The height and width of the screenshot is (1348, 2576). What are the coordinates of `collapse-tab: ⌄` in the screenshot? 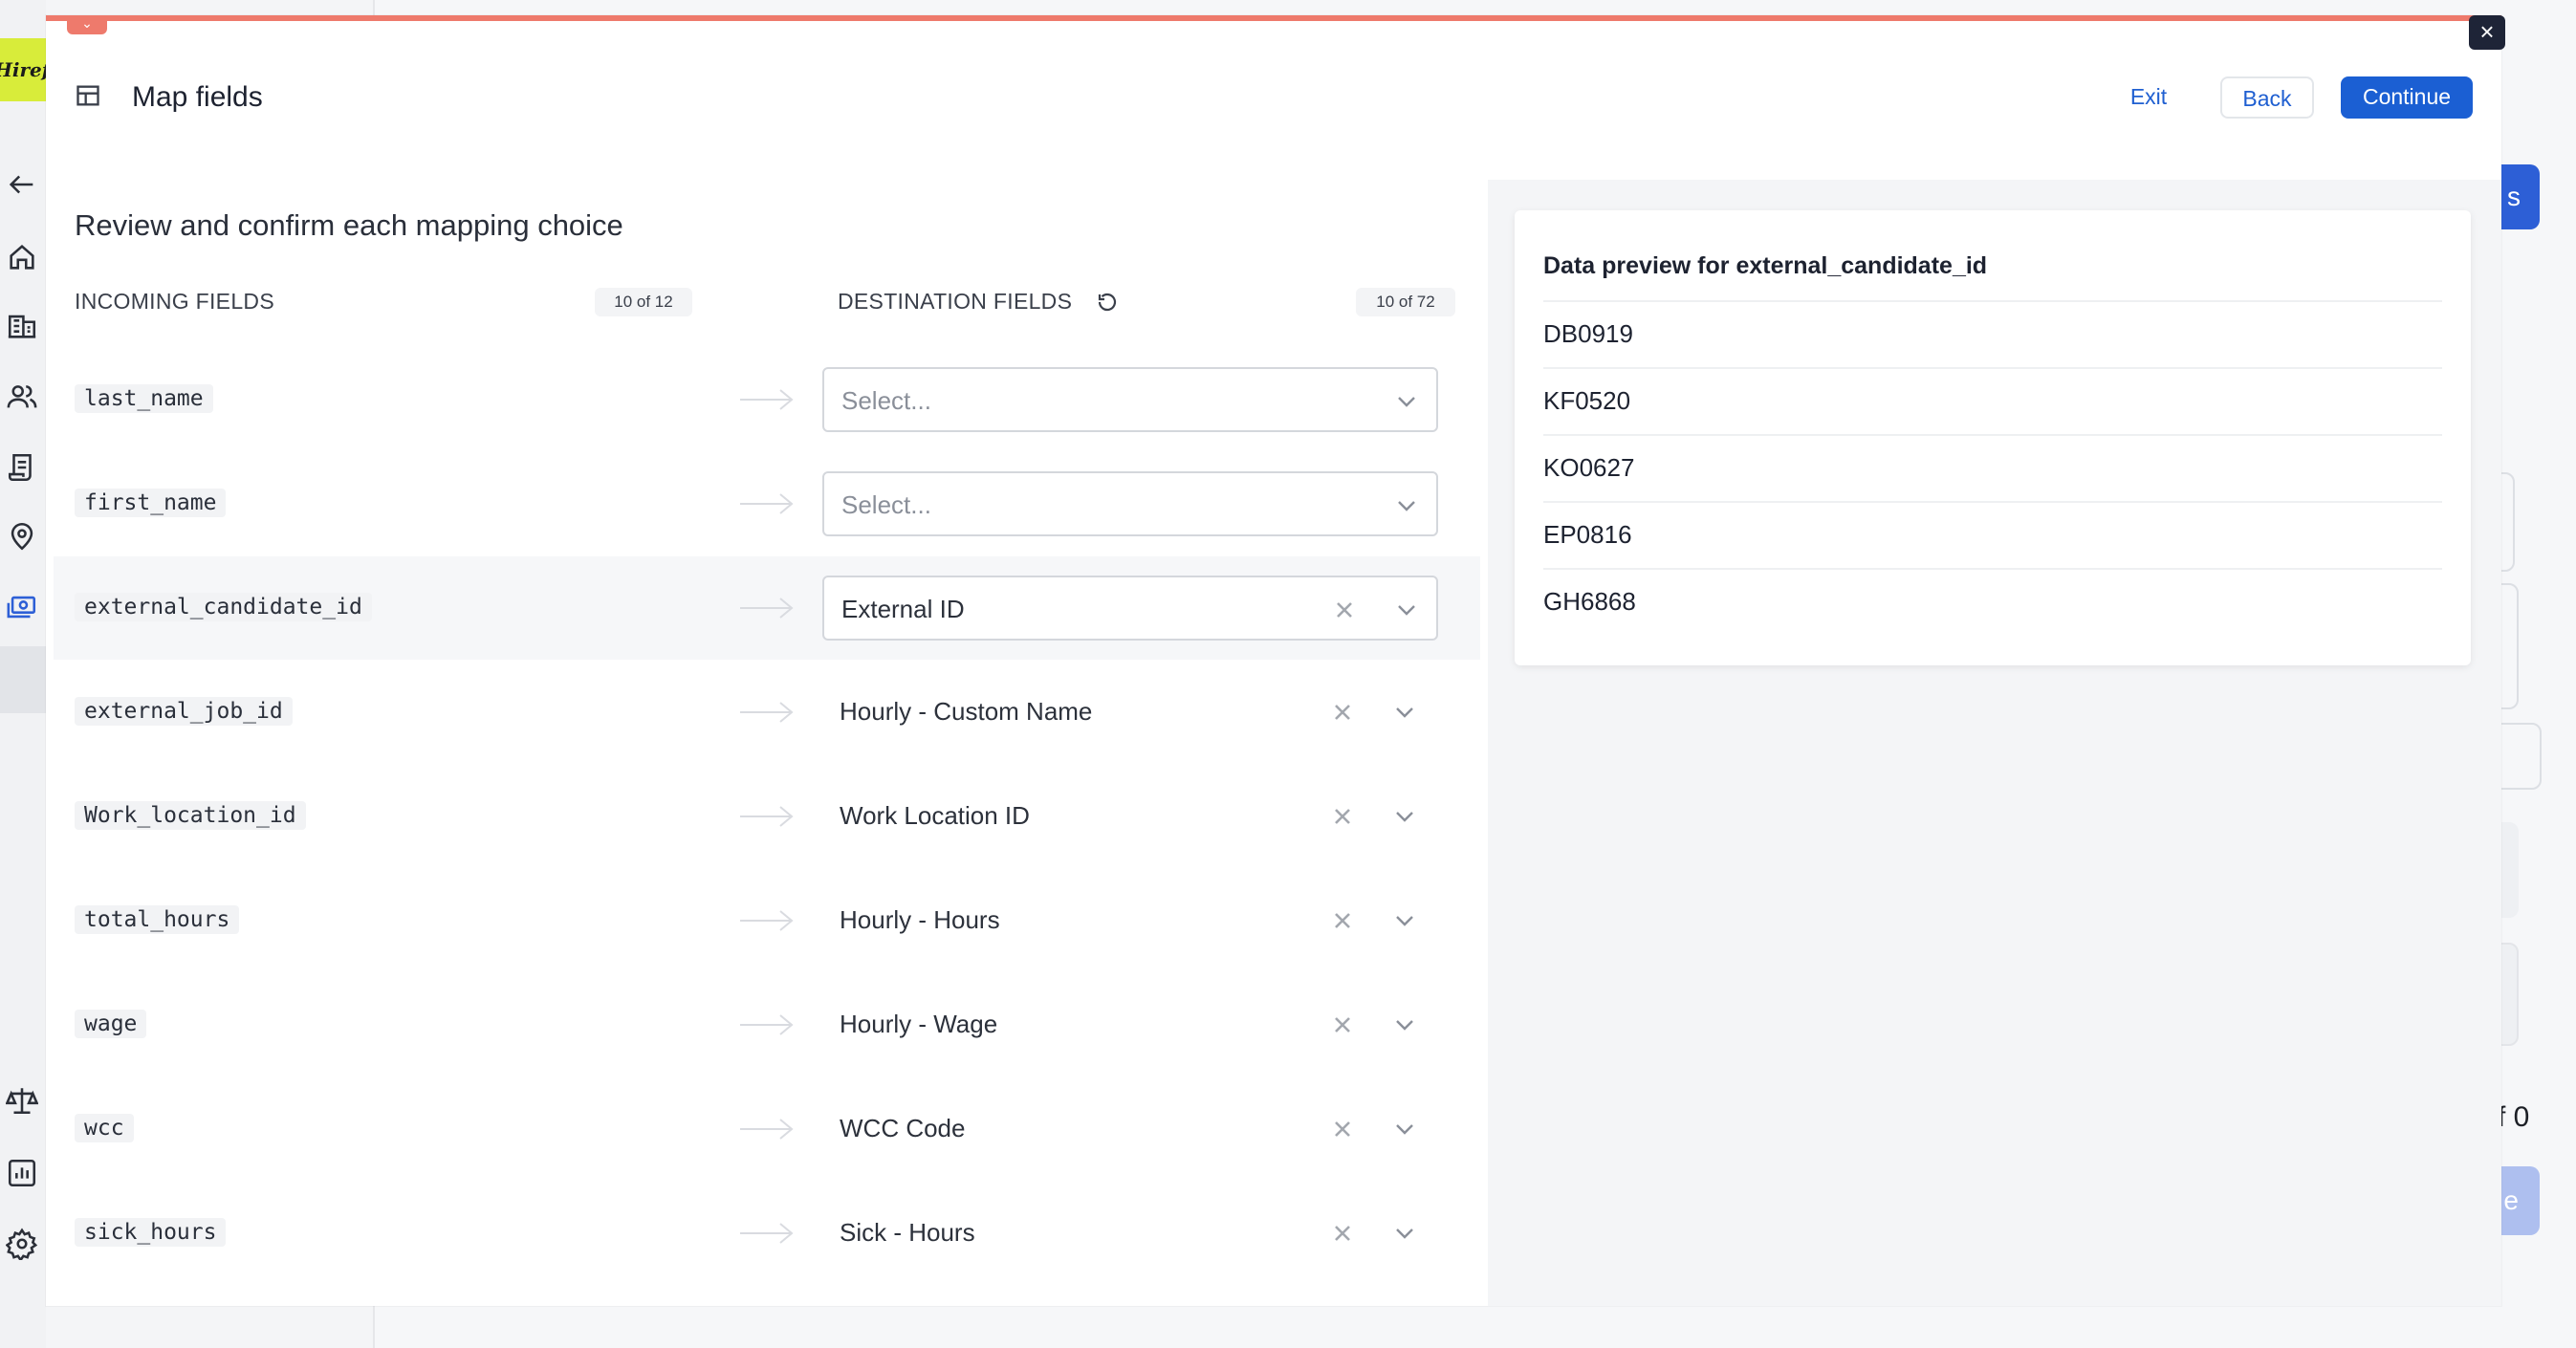 It's located at (87, 24).